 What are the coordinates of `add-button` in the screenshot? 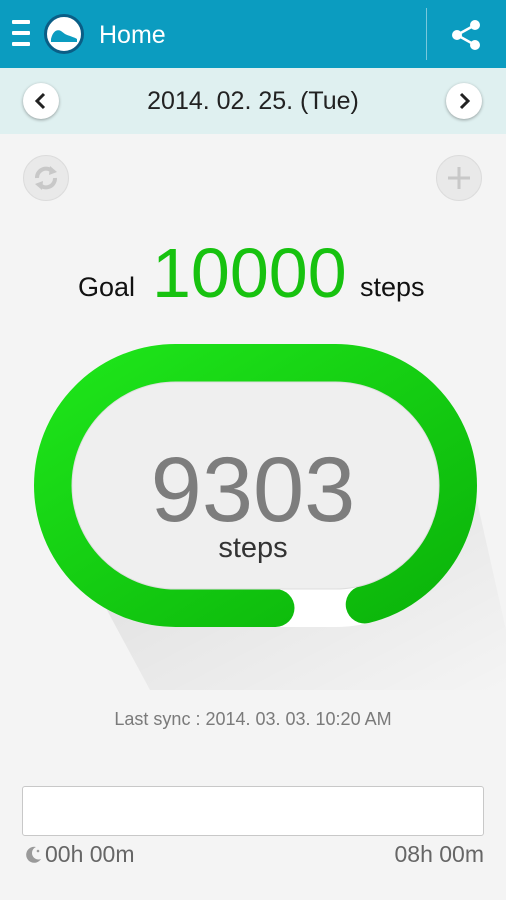 It's located at (459, 178).